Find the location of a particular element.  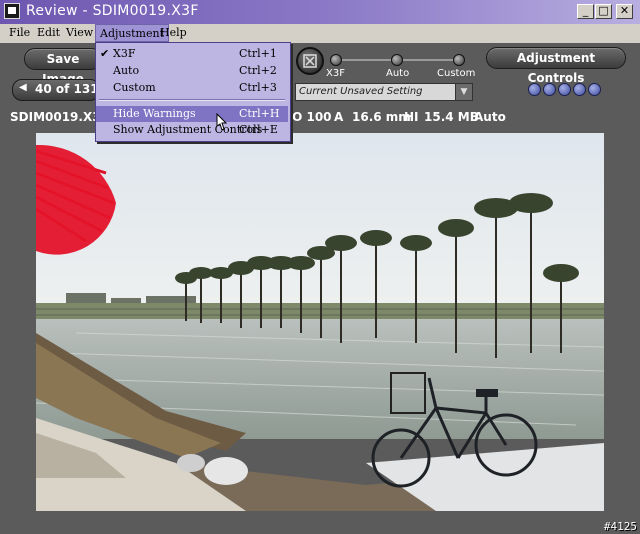

preset-slider-auto-stop is located at coordinates (397, 60).